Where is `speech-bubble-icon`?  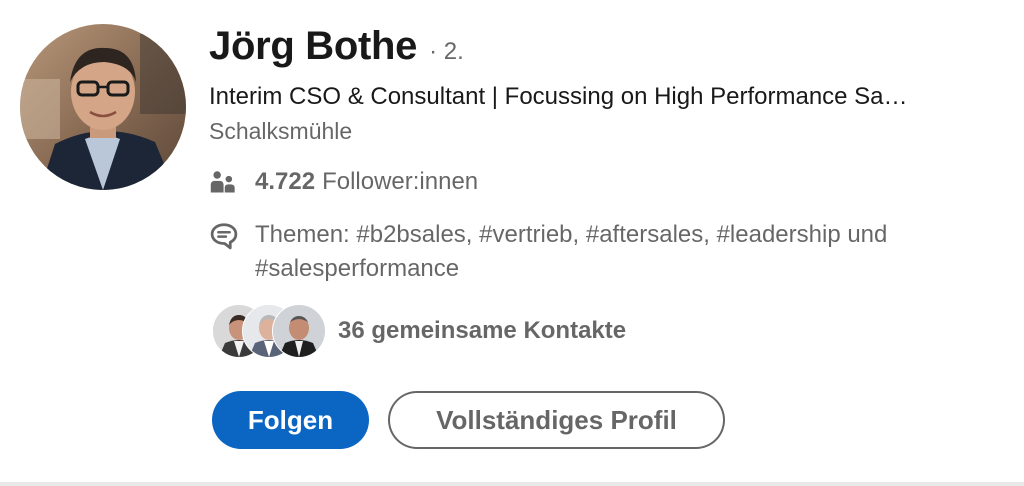 speech-bubble-icon is located at coordinates (224, 236).